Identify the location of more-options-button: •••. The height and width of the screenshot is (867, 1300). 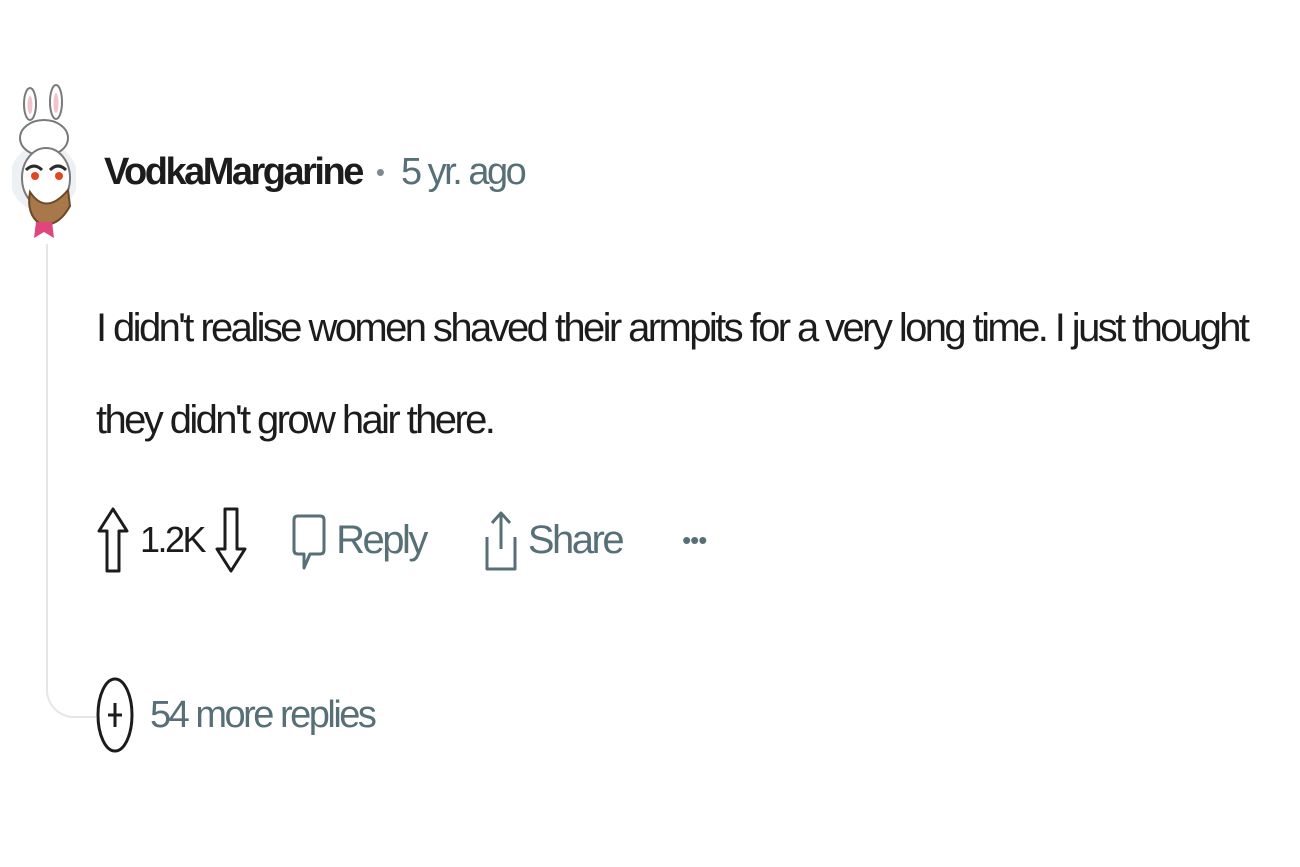
(694, 540).